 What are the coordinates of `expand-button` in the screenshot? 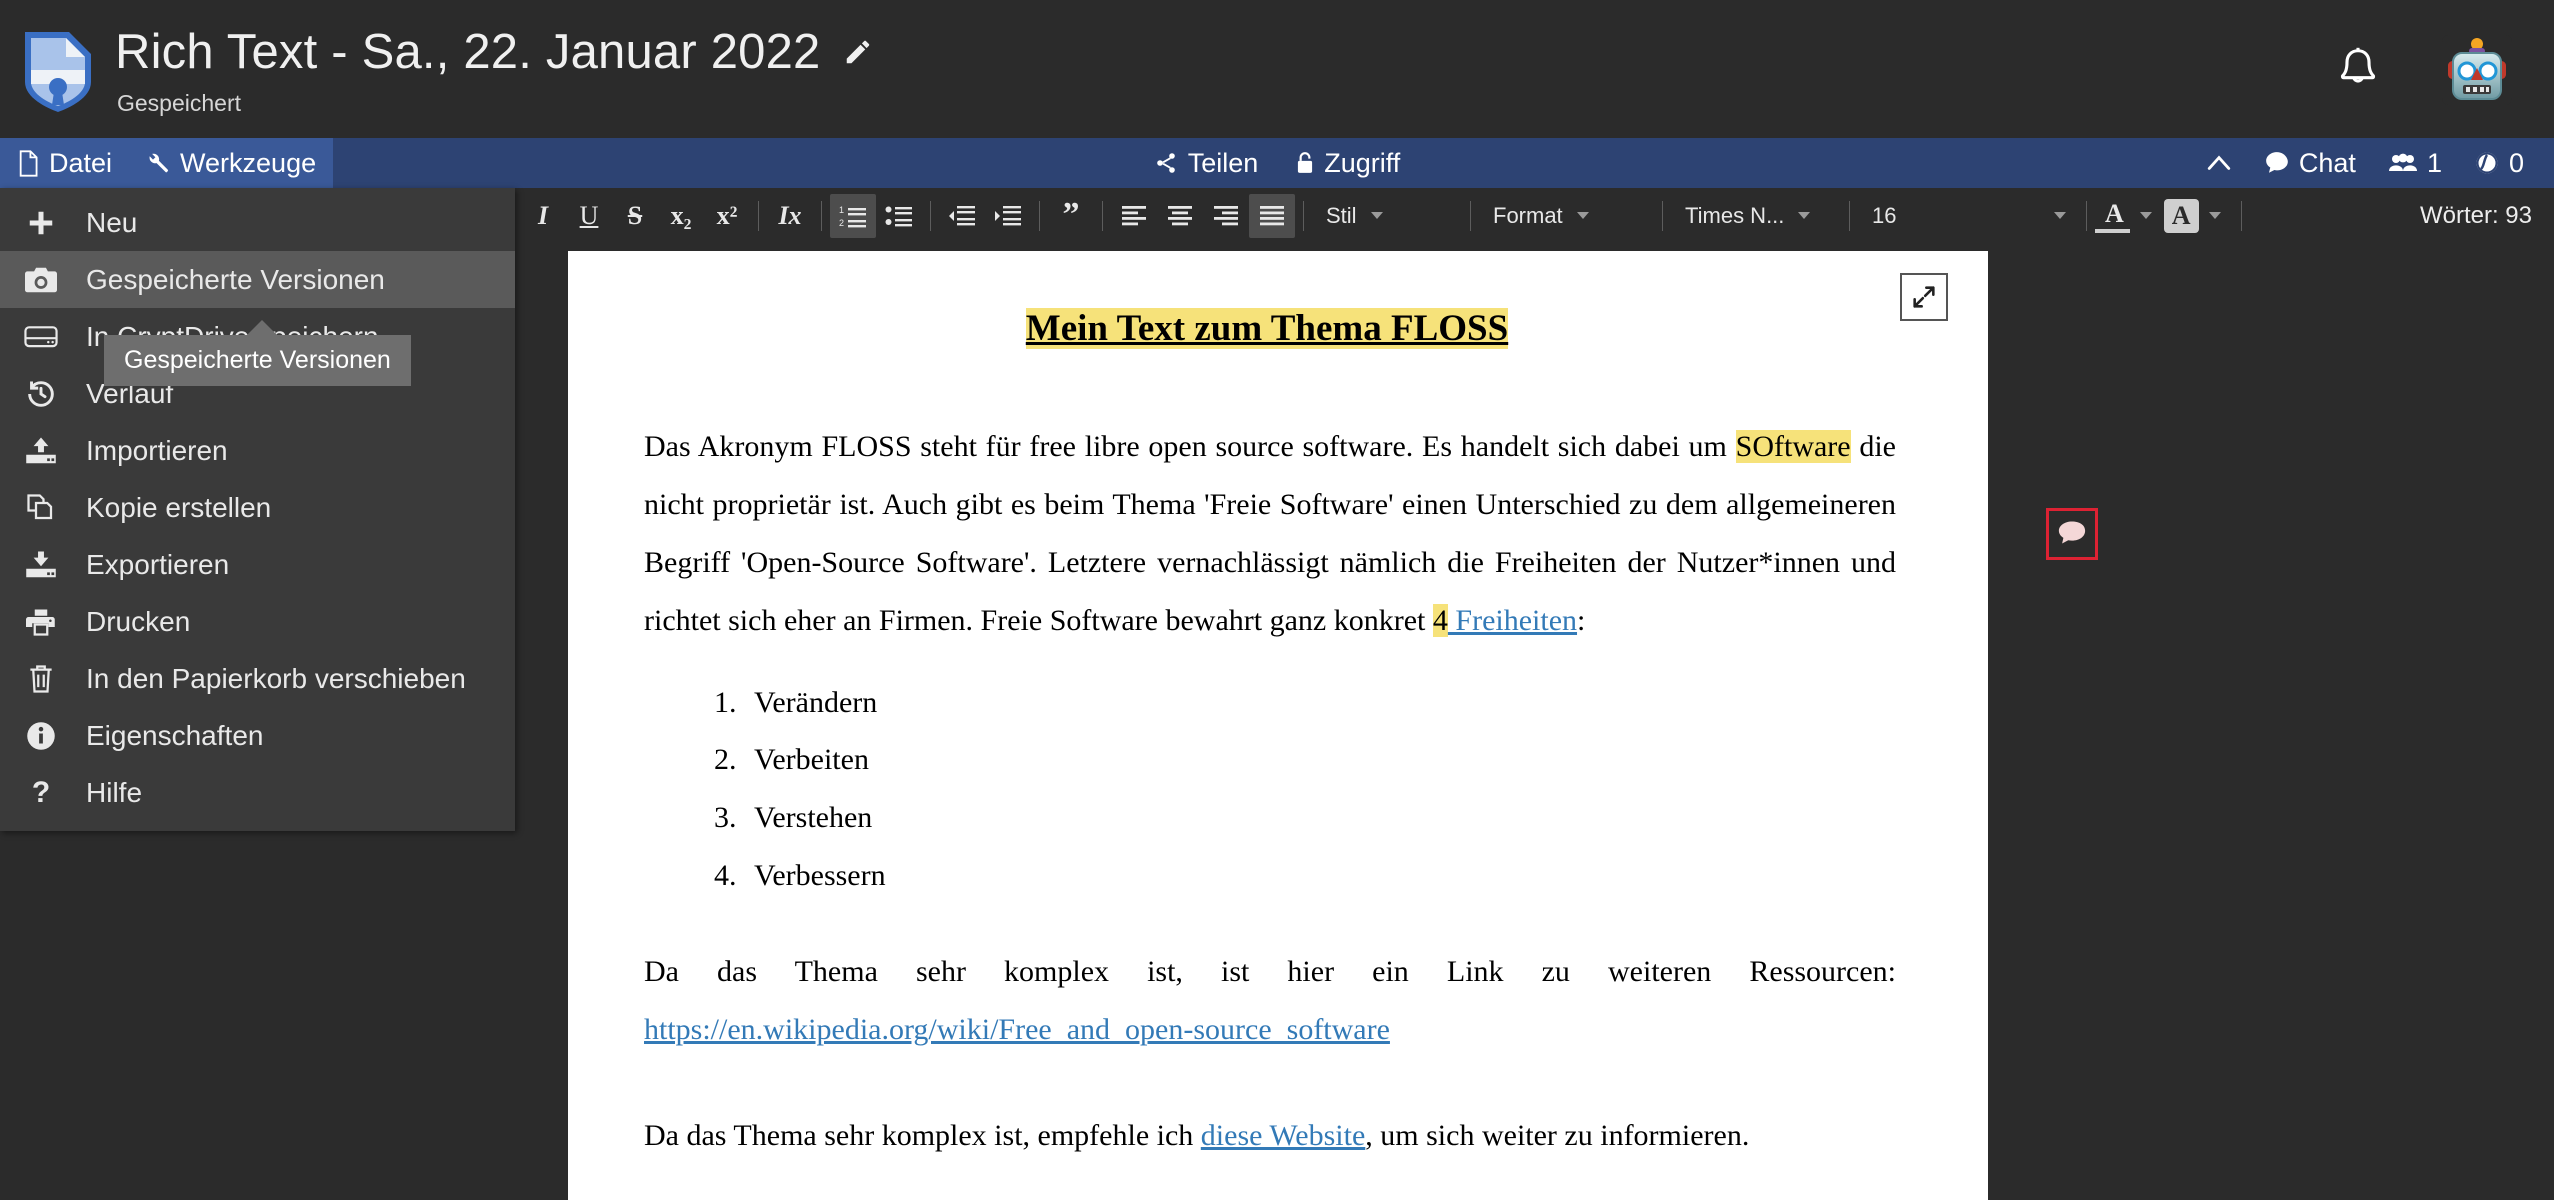 It's located at (1924, 297).